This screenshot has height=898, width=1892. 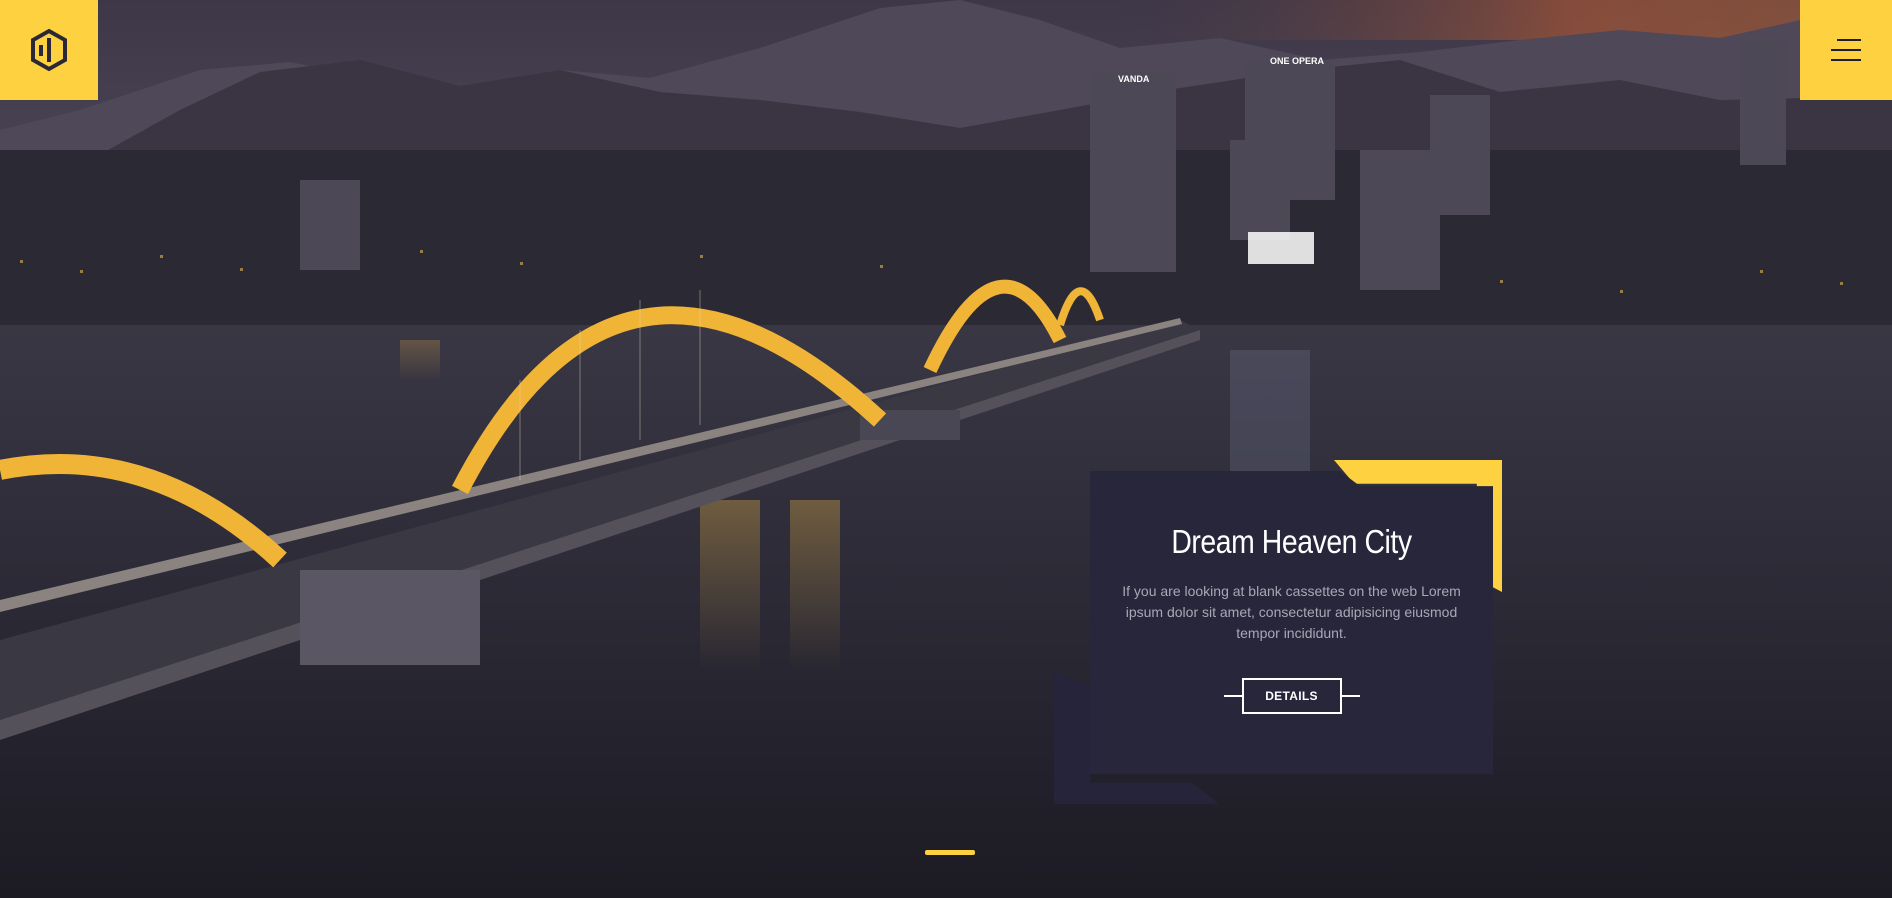 What do you see at coordinates (1134, 79) in the screenshot?
I see `svg-text: VANDA` at bounding box center [1134, 79].